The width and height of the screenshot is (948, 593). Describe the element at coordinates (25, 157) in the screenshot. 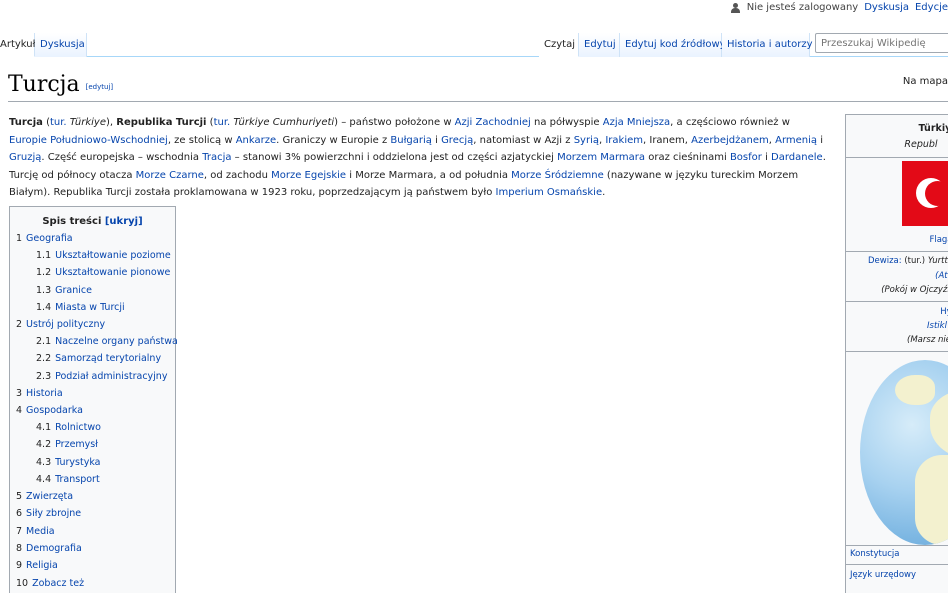

I see `intro-link: Gruzją` at that location.